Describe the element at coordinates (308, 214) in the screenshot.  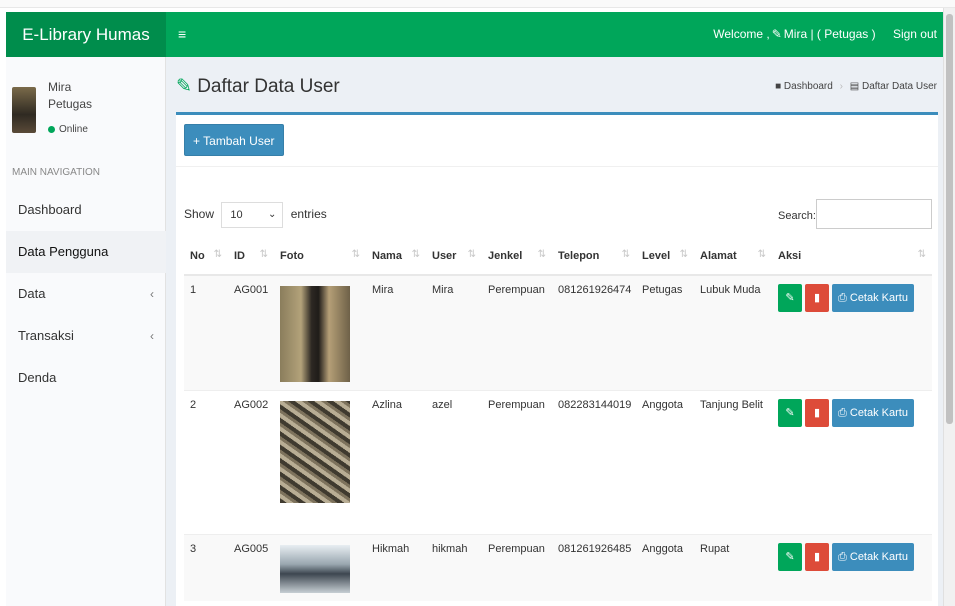
I see `entries-label: entries` at that location.